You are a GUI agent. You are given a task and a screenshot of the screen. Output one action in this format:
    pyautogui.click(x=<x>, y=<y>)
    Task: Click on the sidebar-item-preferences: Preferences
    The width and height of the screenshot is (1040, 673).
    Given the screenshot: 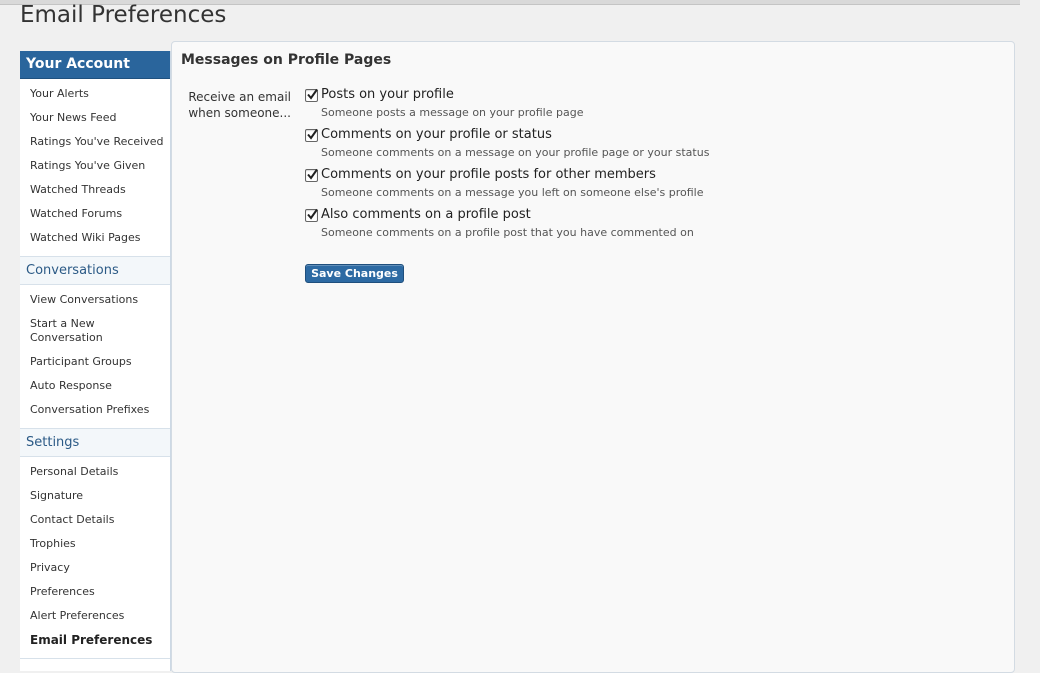 What is the action you would take?
    pyautogui.click(x=95, y=592)
    